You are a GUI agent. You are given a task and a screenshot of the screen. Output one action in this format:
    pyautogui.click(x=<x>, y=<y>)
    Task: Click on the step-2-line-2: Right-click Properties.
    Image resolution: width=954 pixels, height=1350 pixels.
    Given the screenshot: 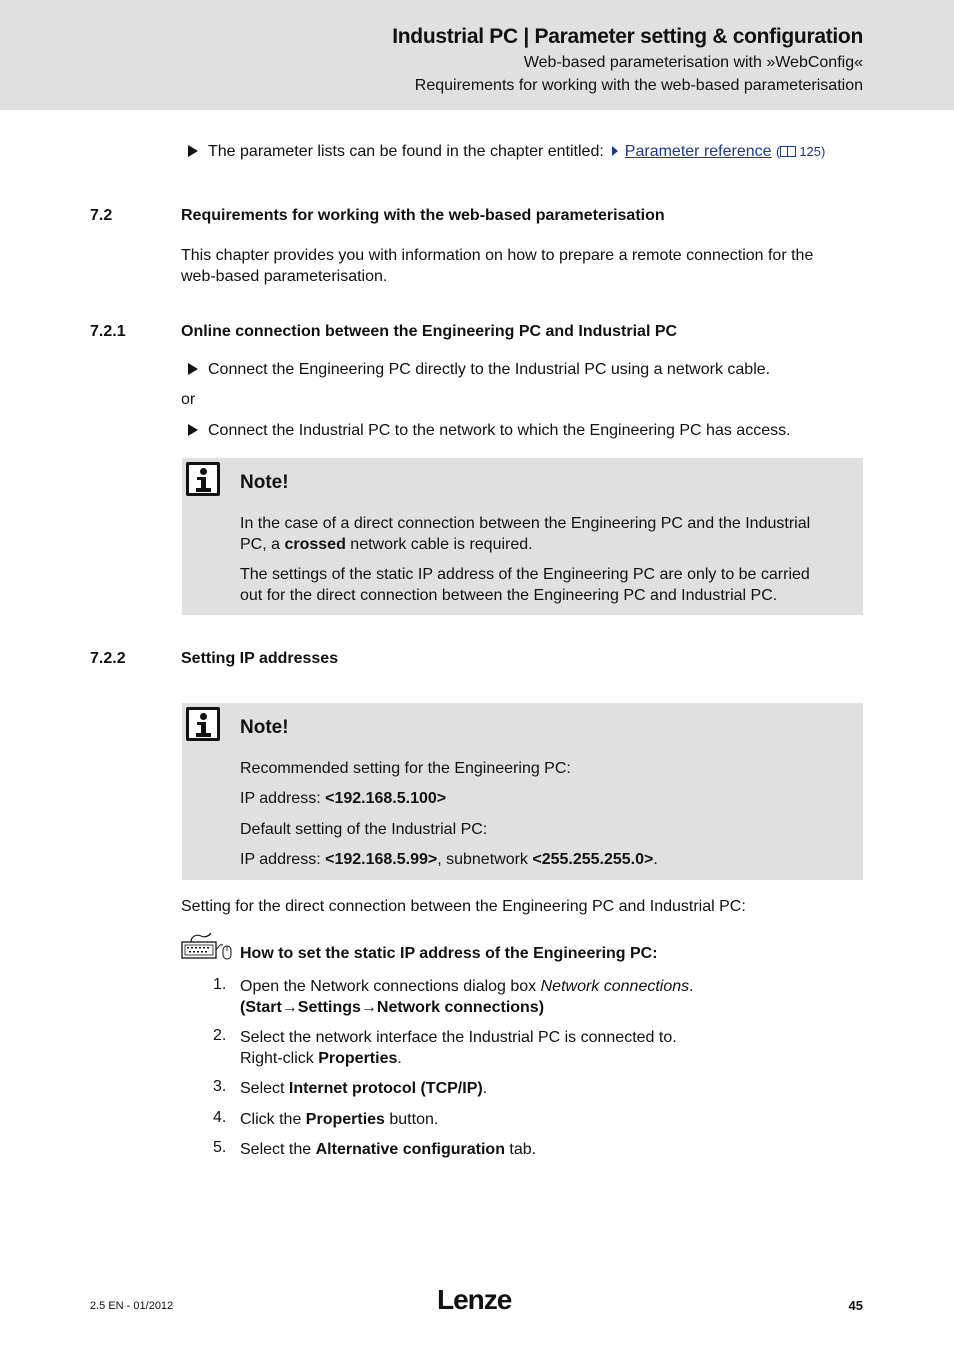 What is the action you would take?
    pyautogui.click(x=321, y=1058)
    